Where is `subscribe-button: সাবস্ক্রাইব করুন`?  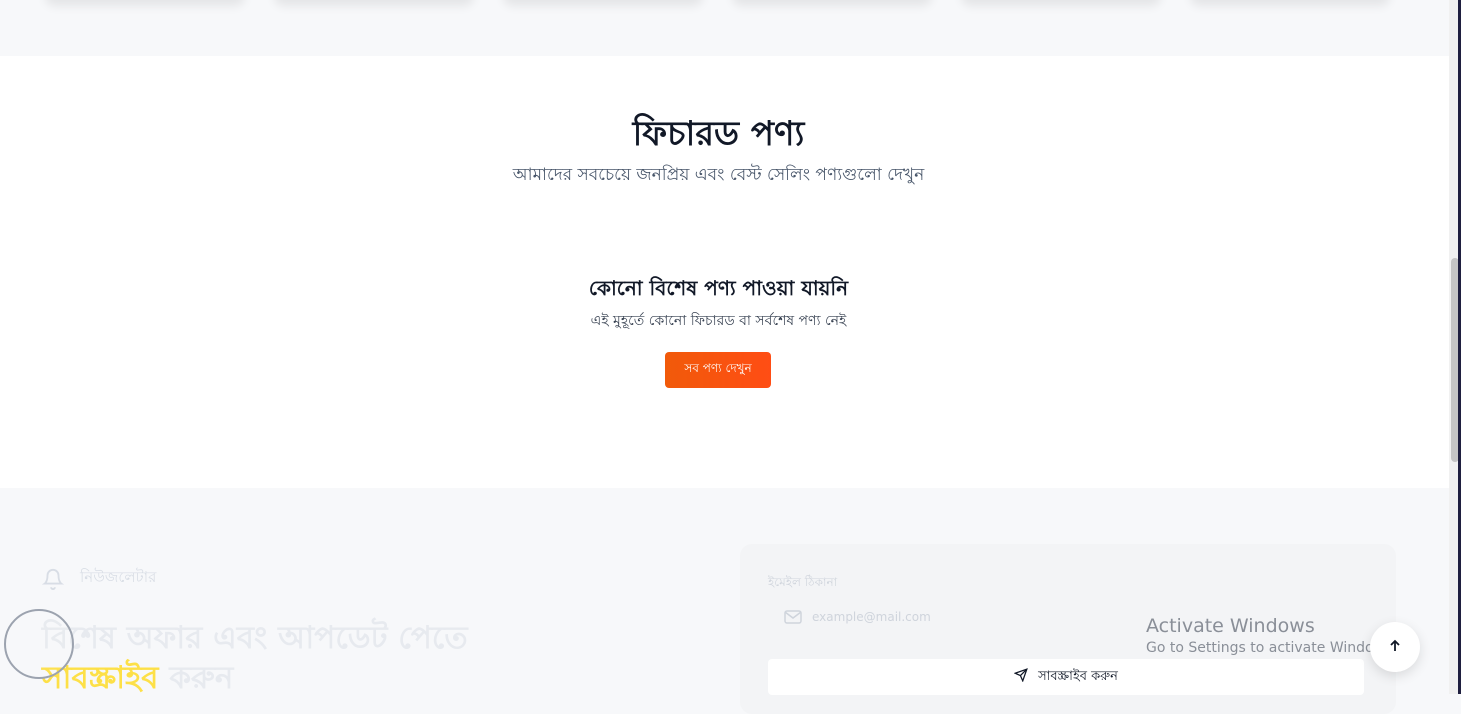
subscribe-button: সাবস্ক্রাইব করুন is located at coordinates (1066, 677).